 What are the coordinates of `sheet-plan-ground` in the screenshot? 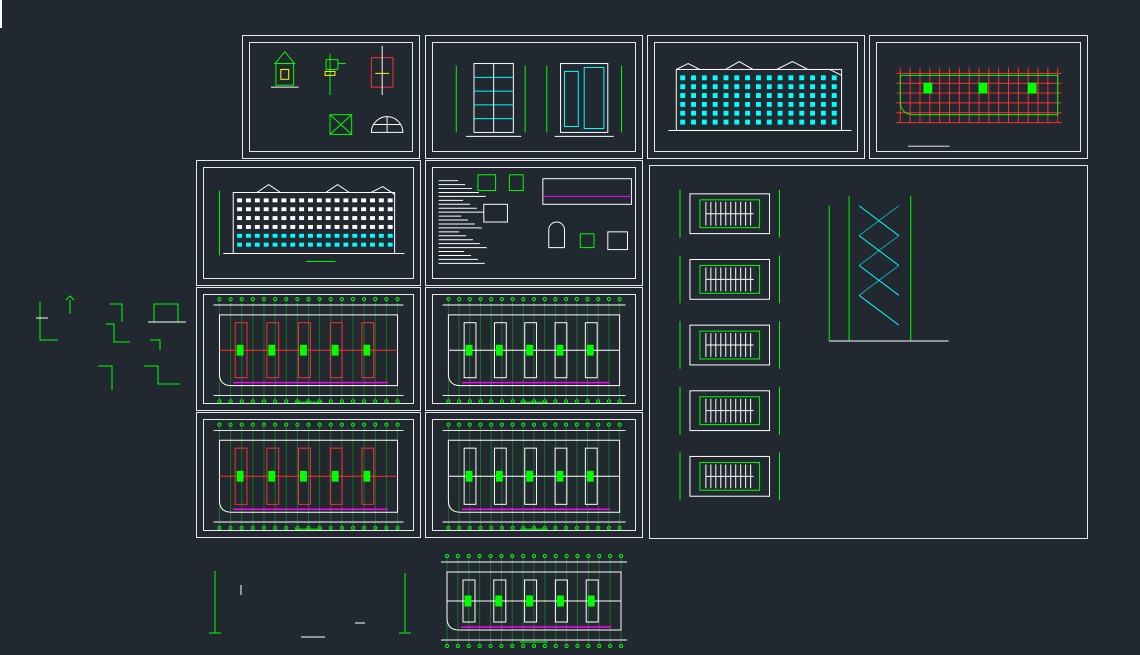 It's located at (308, 349).